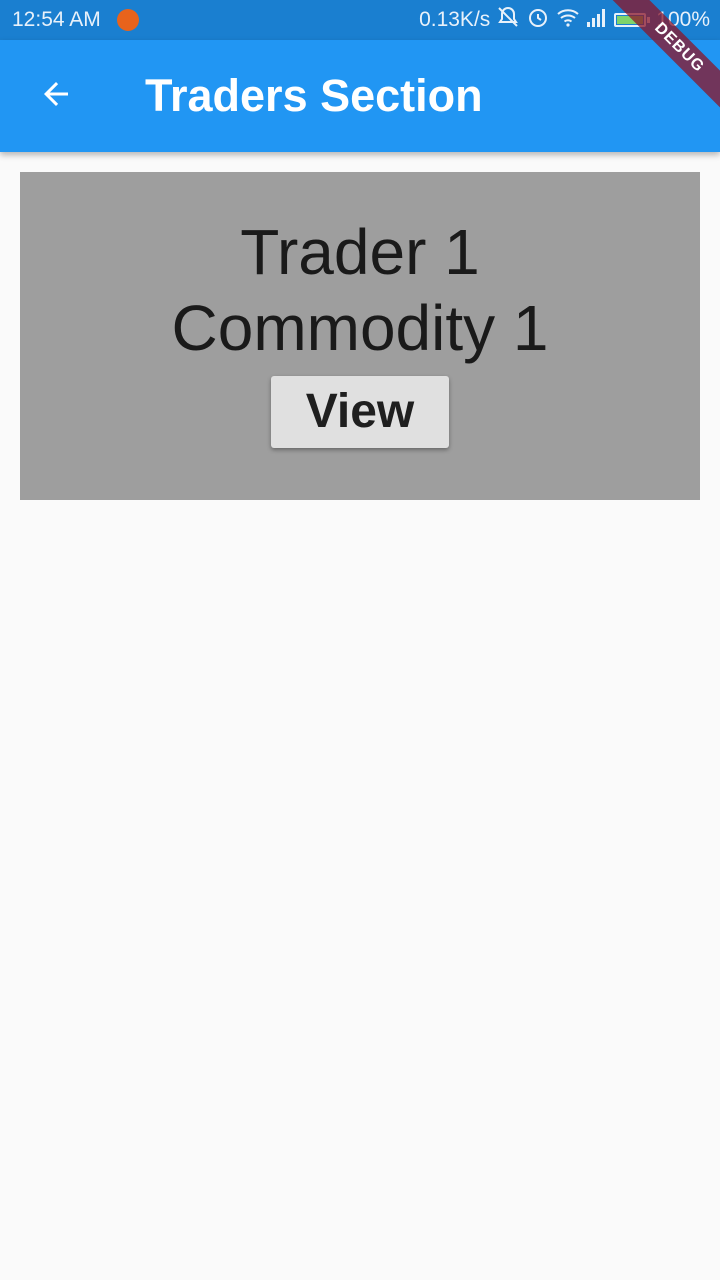 The image size is (720, 1280). I want to click on page-title: Traders Section, so click(314, 95).